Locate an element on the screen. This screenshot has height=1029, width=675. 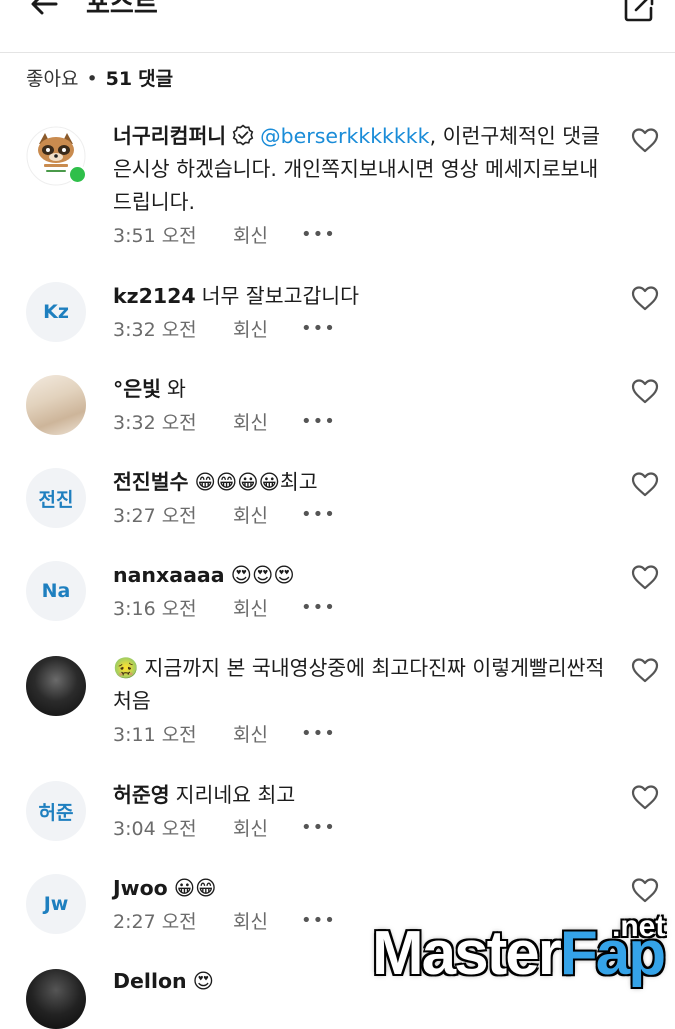
comment-body: 😍😍😍 is located at coordinates (262, 575).